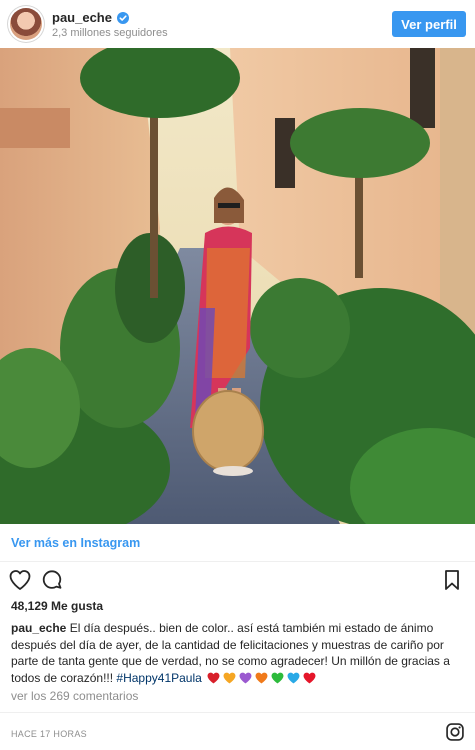 The width and height of the screenshot is (475, 750). Describe the element at coordinates (158, 678) in the screenshot. I see `caption-hashtag: #Happy41Paula` at that location.